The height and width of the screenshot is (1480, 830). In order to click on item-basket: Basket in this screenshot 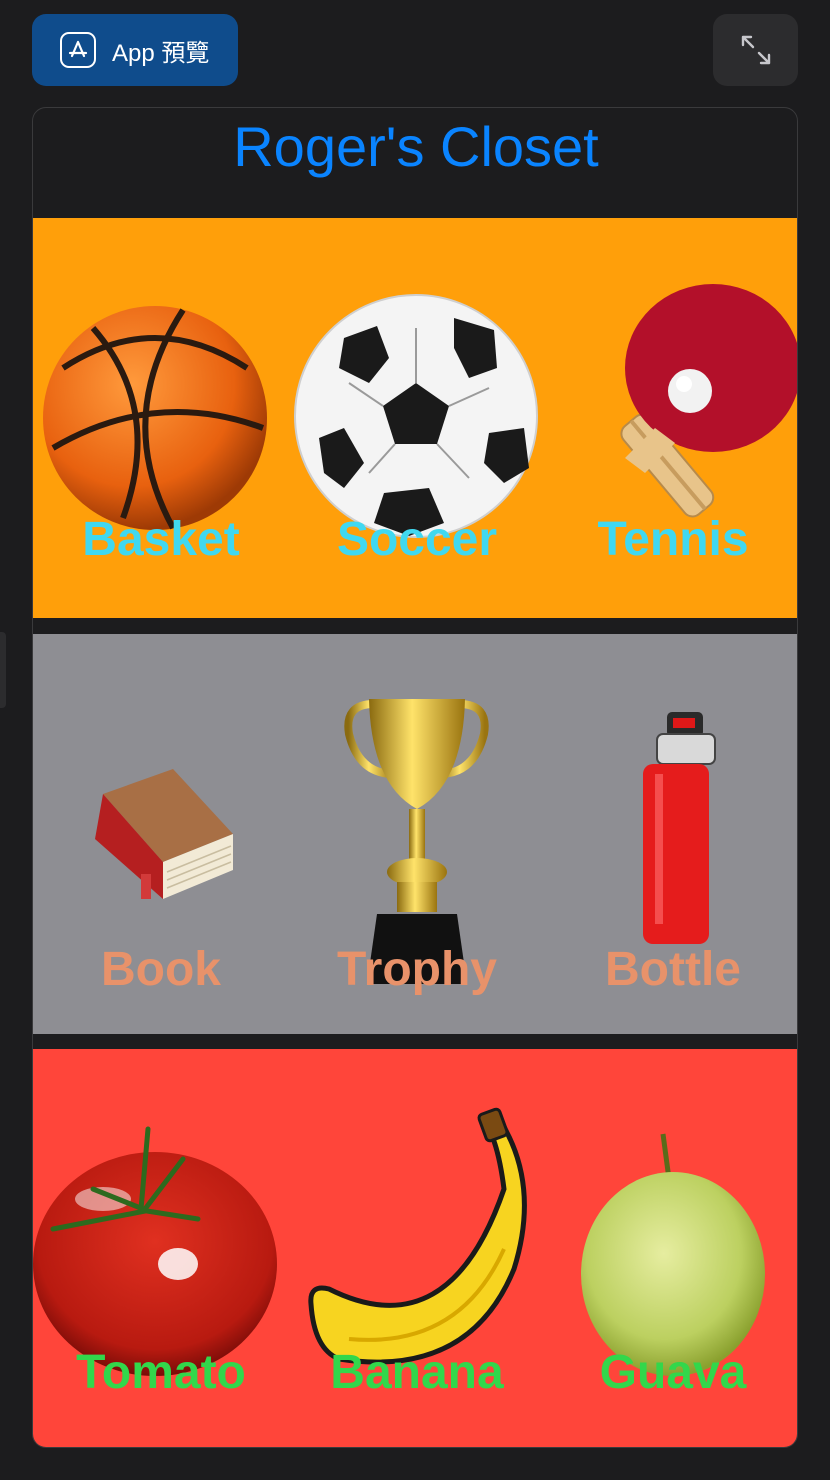, I will do `click(161, 418)`.